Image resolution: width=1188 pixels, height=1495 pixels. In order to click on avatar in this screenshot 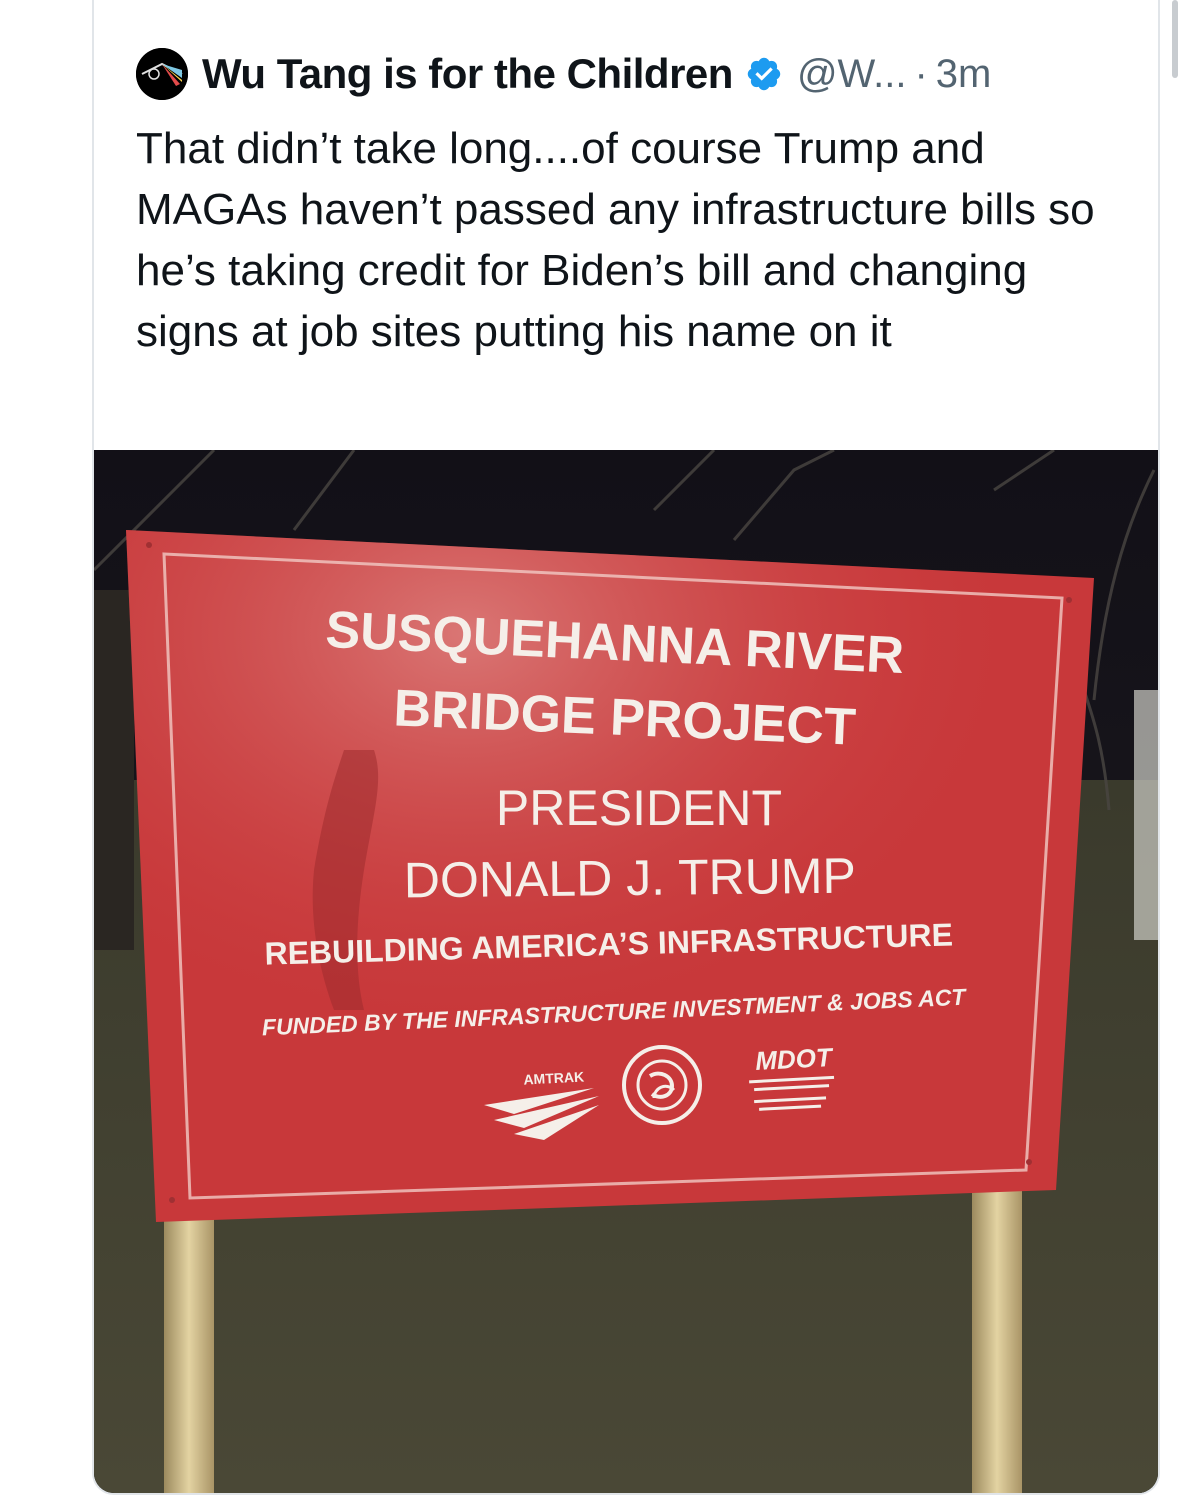, I will do `click(162, 74)`.